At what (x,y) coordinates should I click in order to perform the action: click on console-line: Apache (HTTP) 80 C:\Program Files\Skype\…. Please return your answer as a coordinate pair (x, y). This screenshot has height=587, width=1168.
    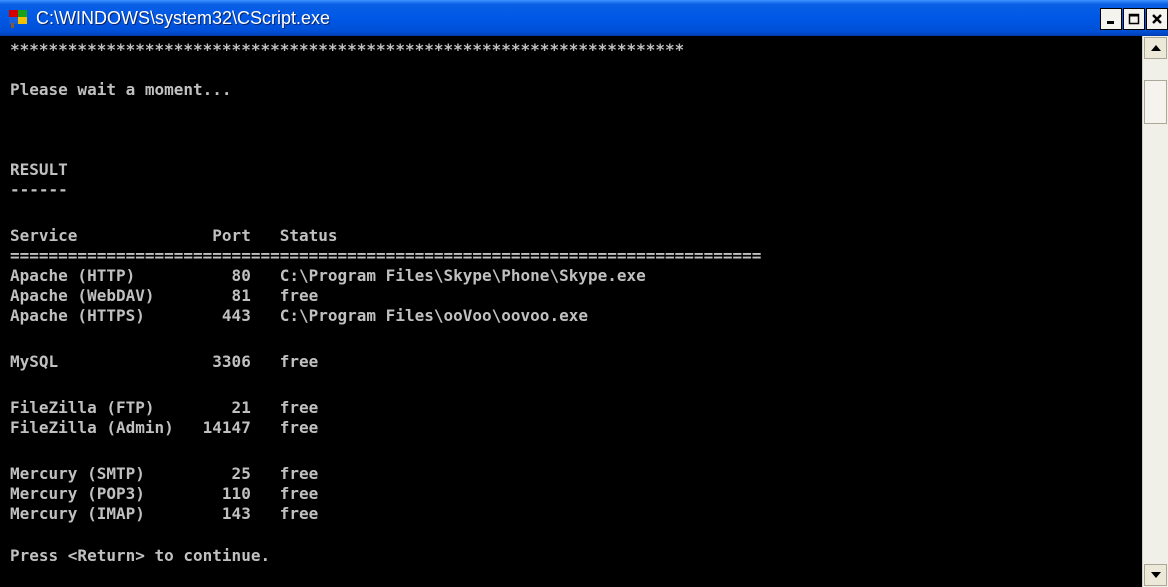
    Looking at the image, I should click on (328, 275).